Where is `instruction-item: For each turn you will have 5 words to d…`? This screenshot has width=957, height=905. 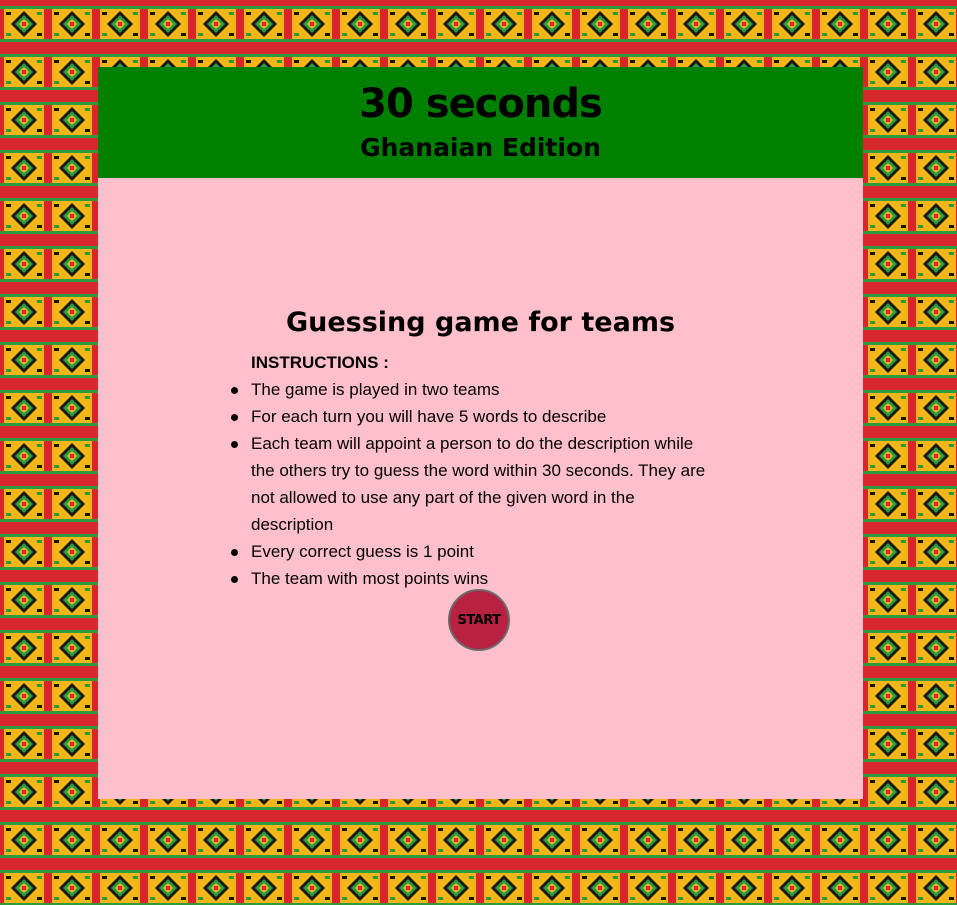
instruction-item: For each turn you will have 5 words to d… is located at coordinates (476, 416).